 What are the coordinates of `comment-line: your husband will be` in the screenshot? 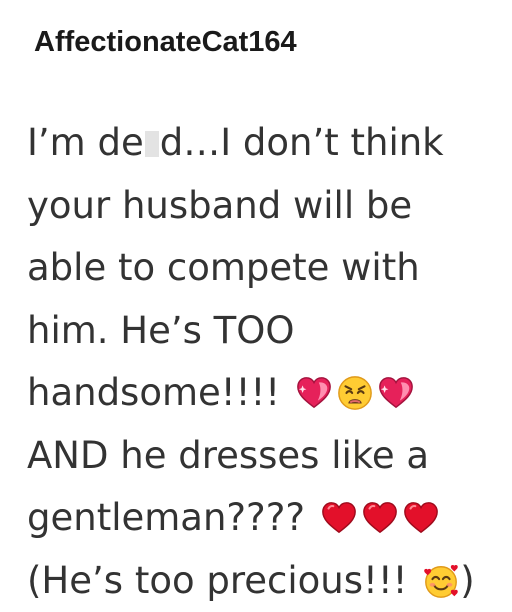 It's located at (267, 206).